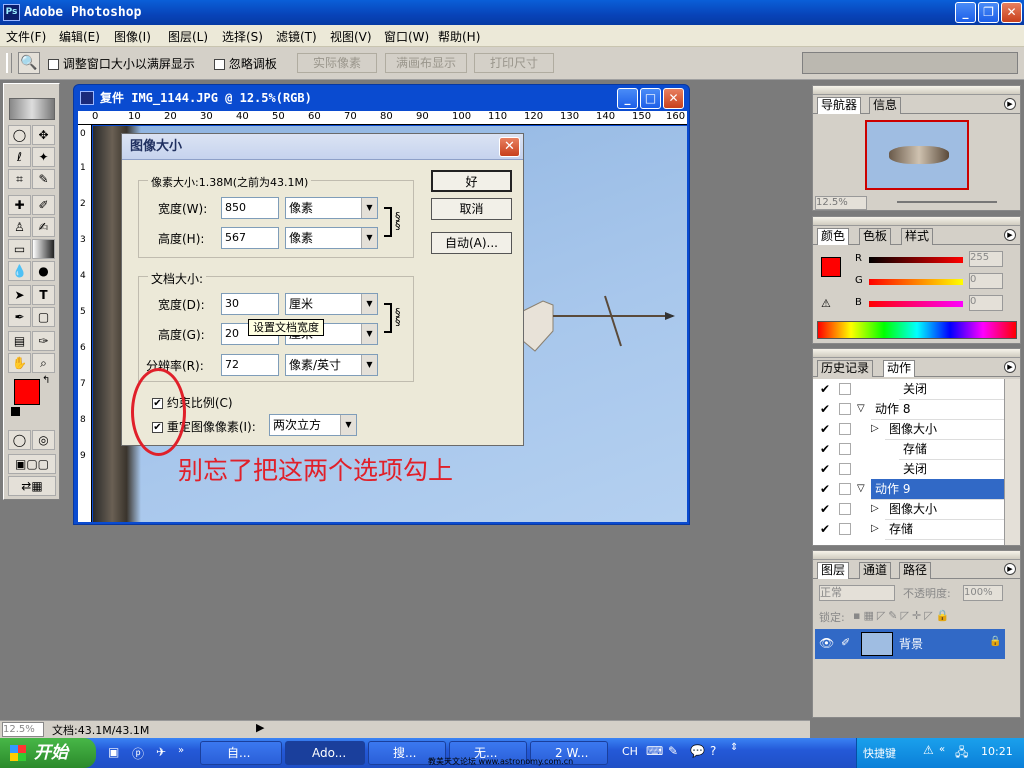 The height and width of the screenshot is (768, 1024). Describe the element at coordinates (875, 236) in the screenshot. I see `tab-swatches: 色板` at that location.